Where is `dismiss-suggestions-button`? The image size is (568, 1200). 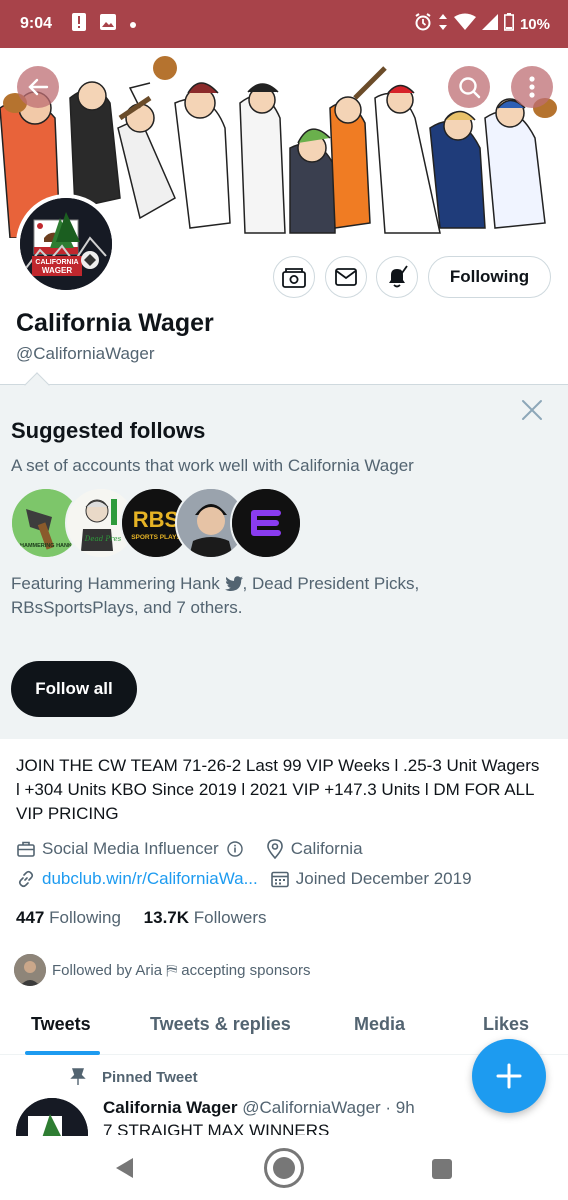 dismiss-suggestions-button is located at coordinates (532, 410).